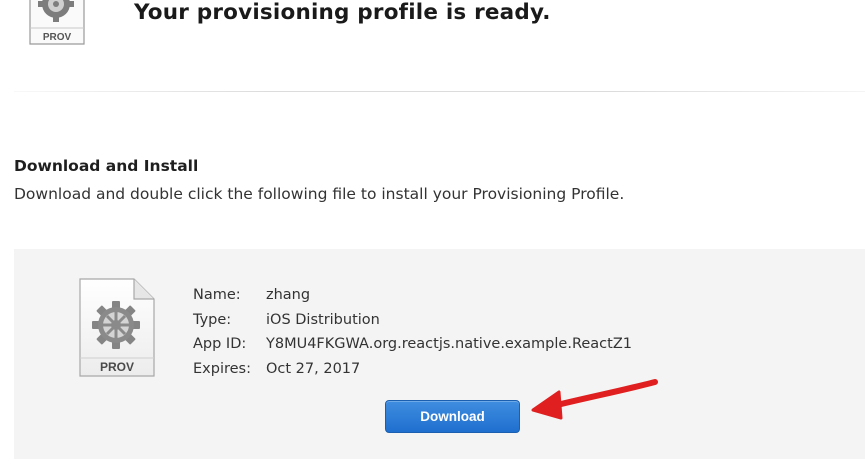  Describe the element at coordinates (342, 12) in the screenshot. I see `page-title: Your provisioning profile is ready.` at that location.